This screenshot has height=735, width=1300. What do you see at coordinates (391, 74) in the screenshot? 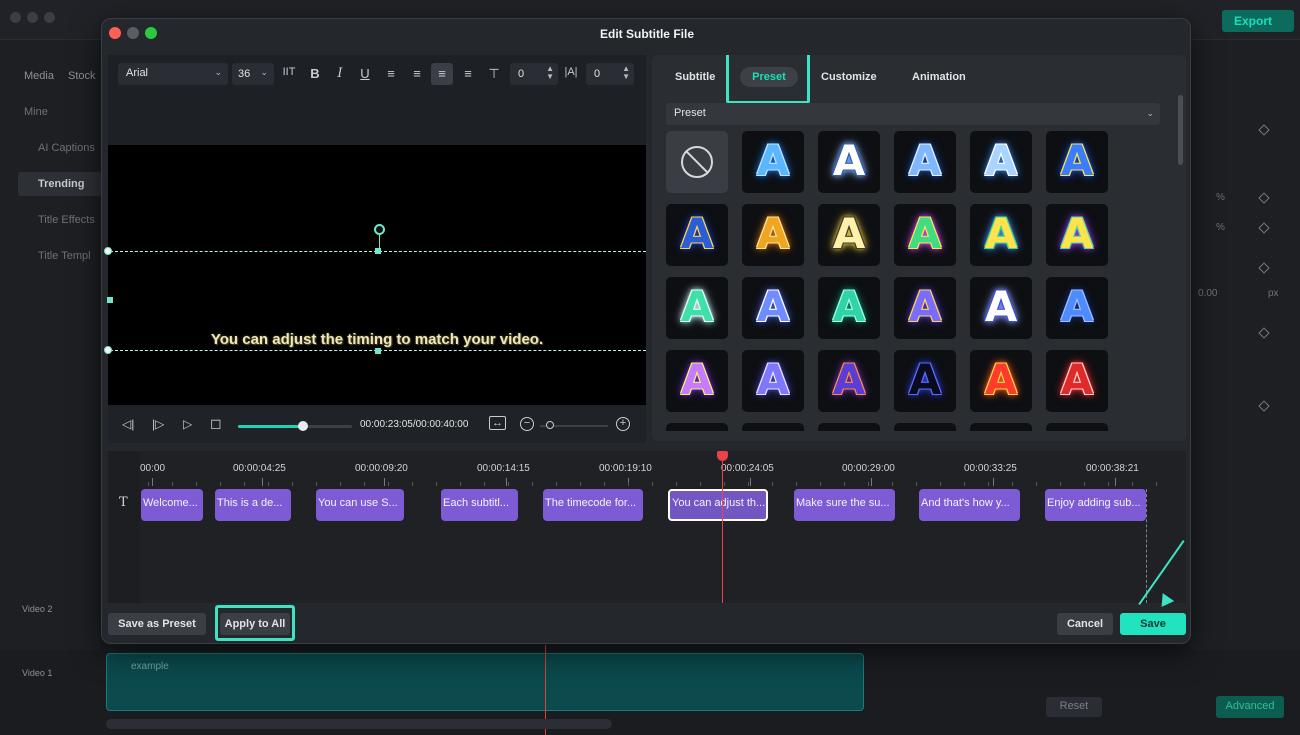
I see `align-left-icon: ≡` at bounding box center [391, 74].